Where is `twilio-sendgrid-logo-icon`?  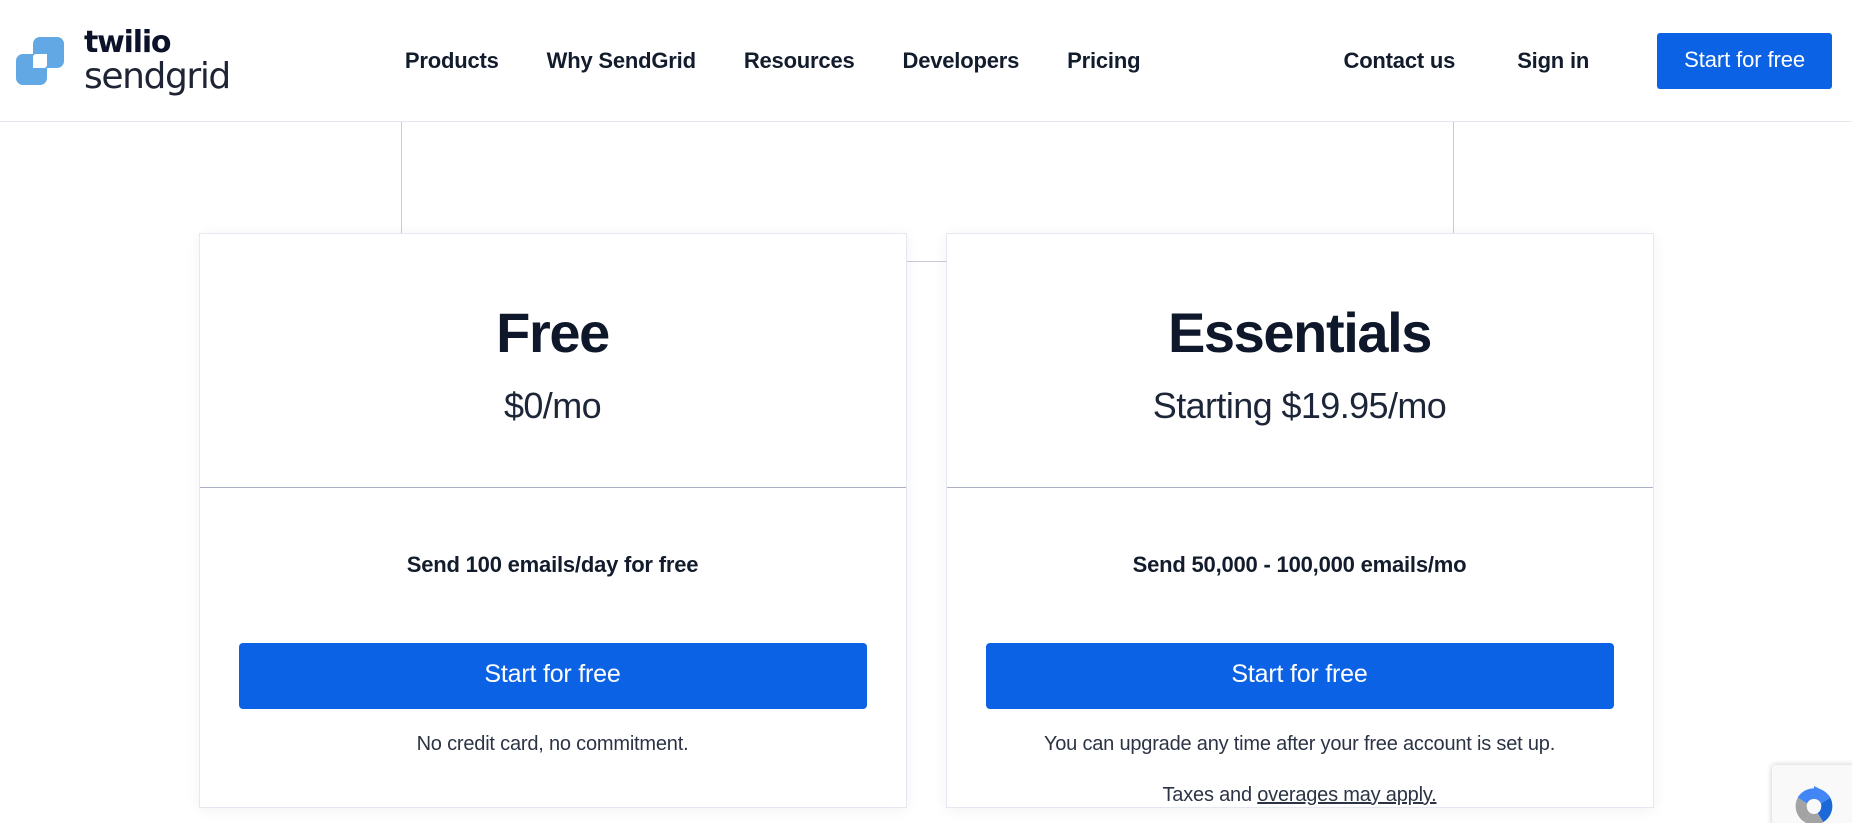 twilio-sendgrid-logo-icon is located at coordinates (40, 61).